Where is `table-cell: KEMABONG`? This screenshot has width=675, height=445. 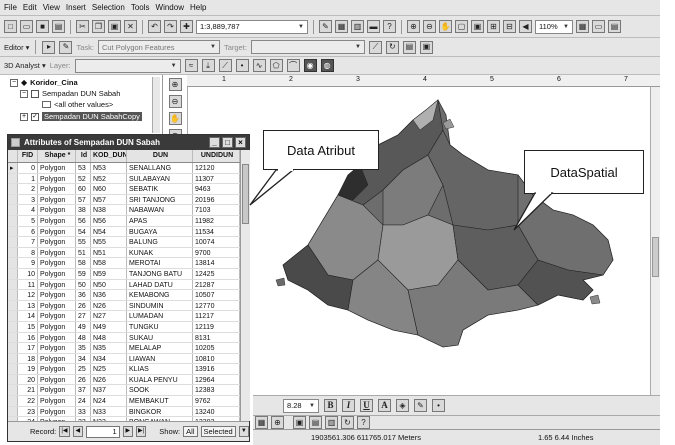
table-cell: KEMABONG is located at coordinates (160, 295).